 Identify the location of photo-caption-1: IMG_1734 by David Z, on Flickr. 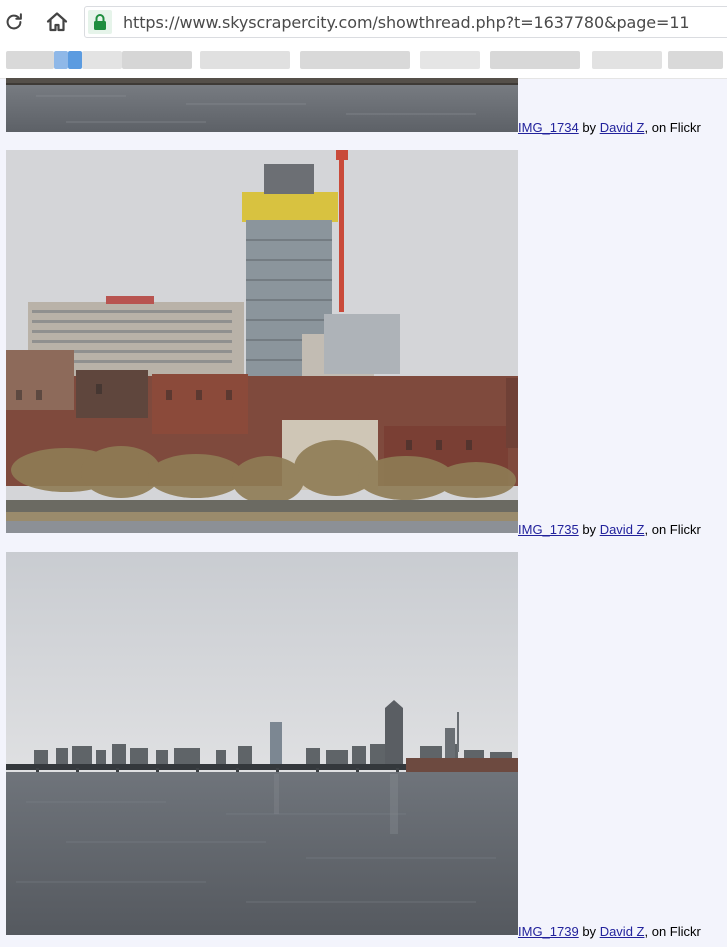
(609, 127).